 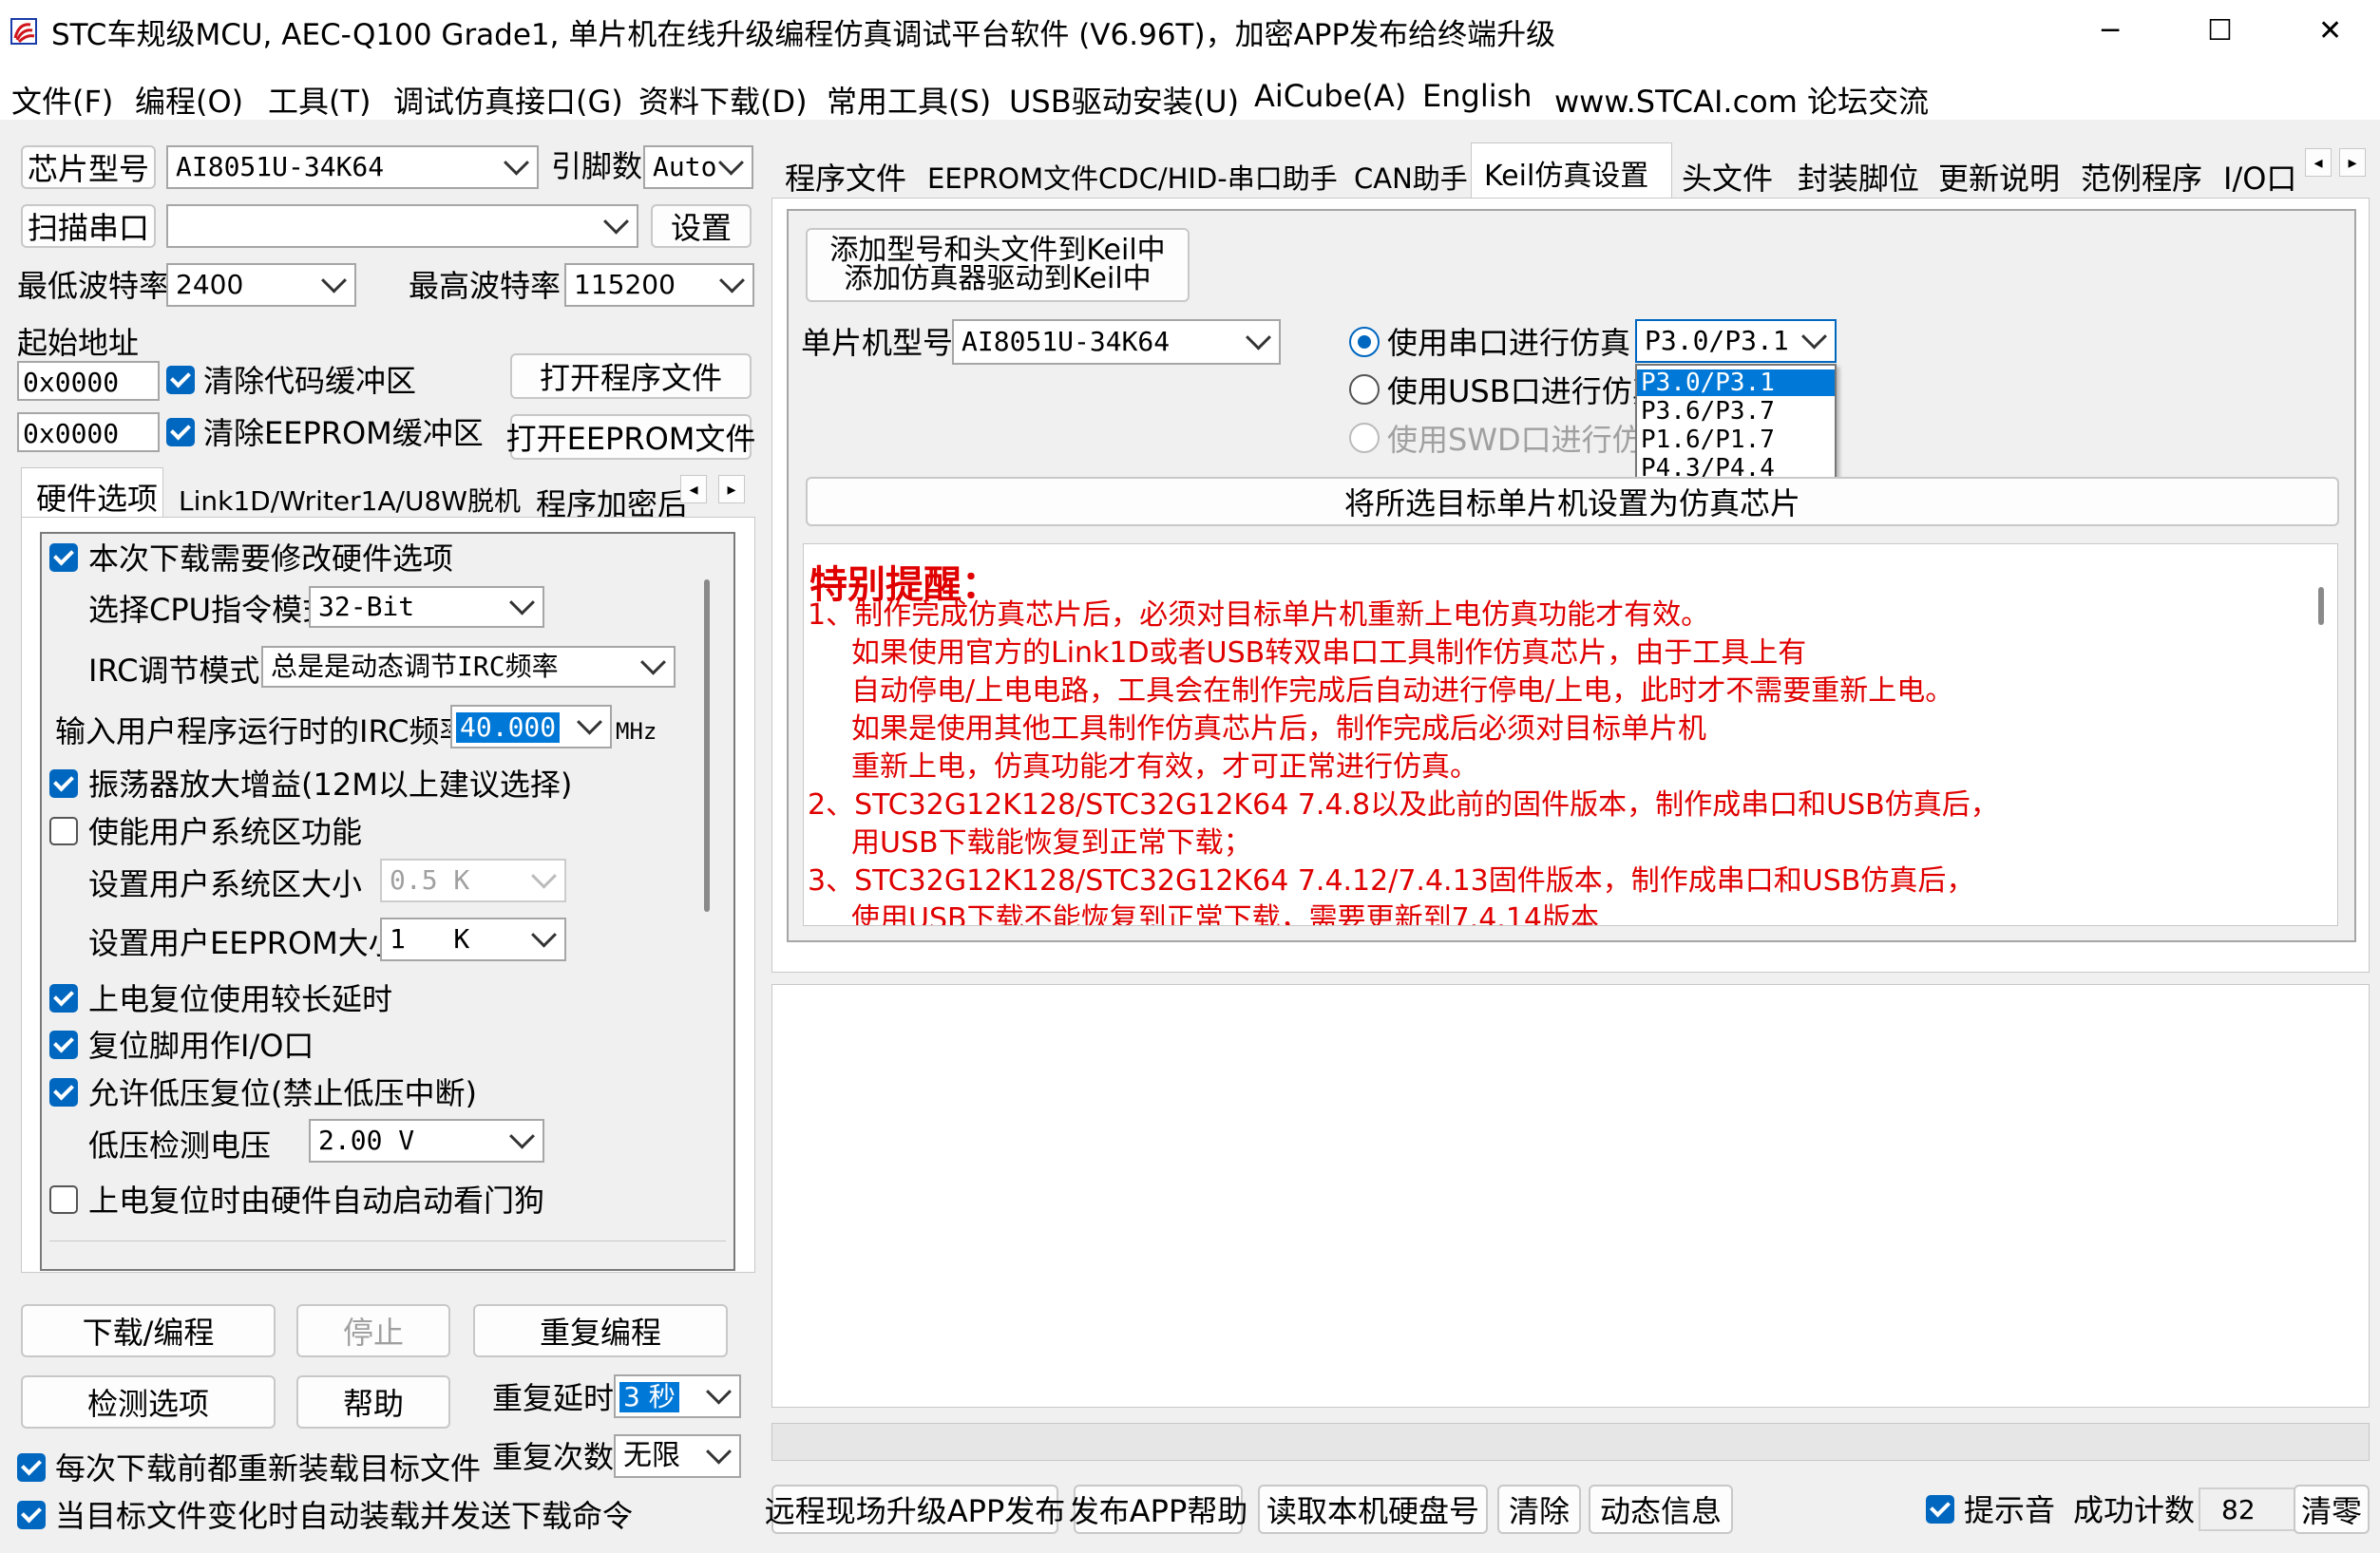 I want to click on help-button: 帮助, so click(x=373, y=1402).